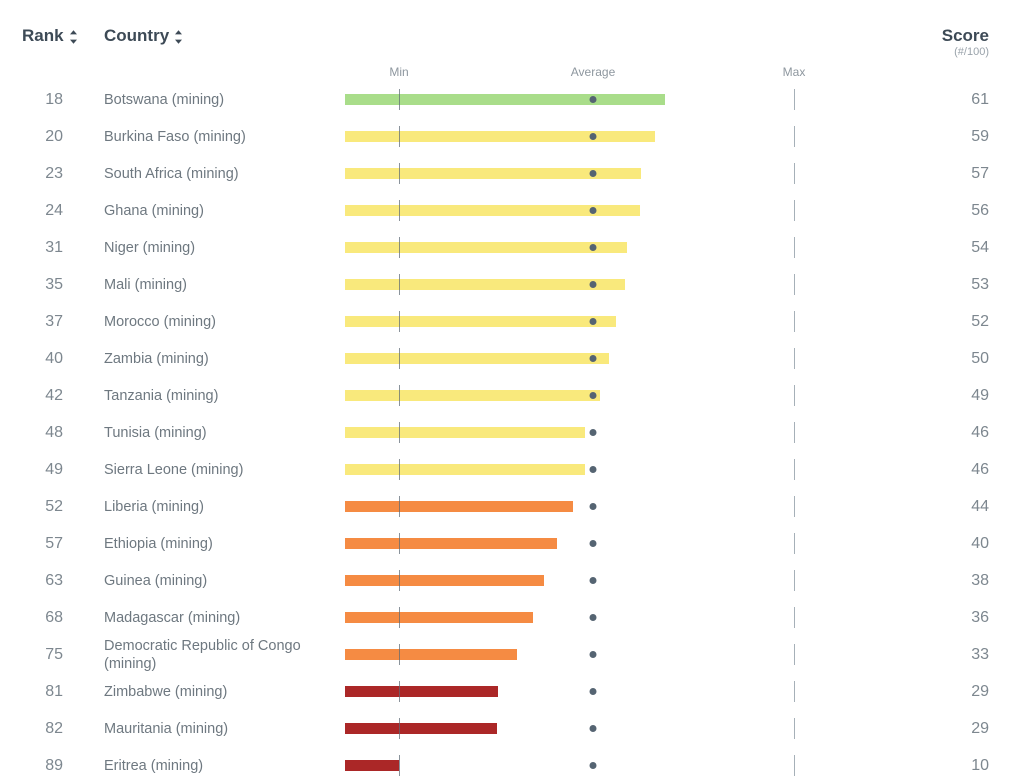 The height and width of the screenshot is (780, 1013). I want to click on cell-country: Zimbabwe (mining), so click(166, 691).